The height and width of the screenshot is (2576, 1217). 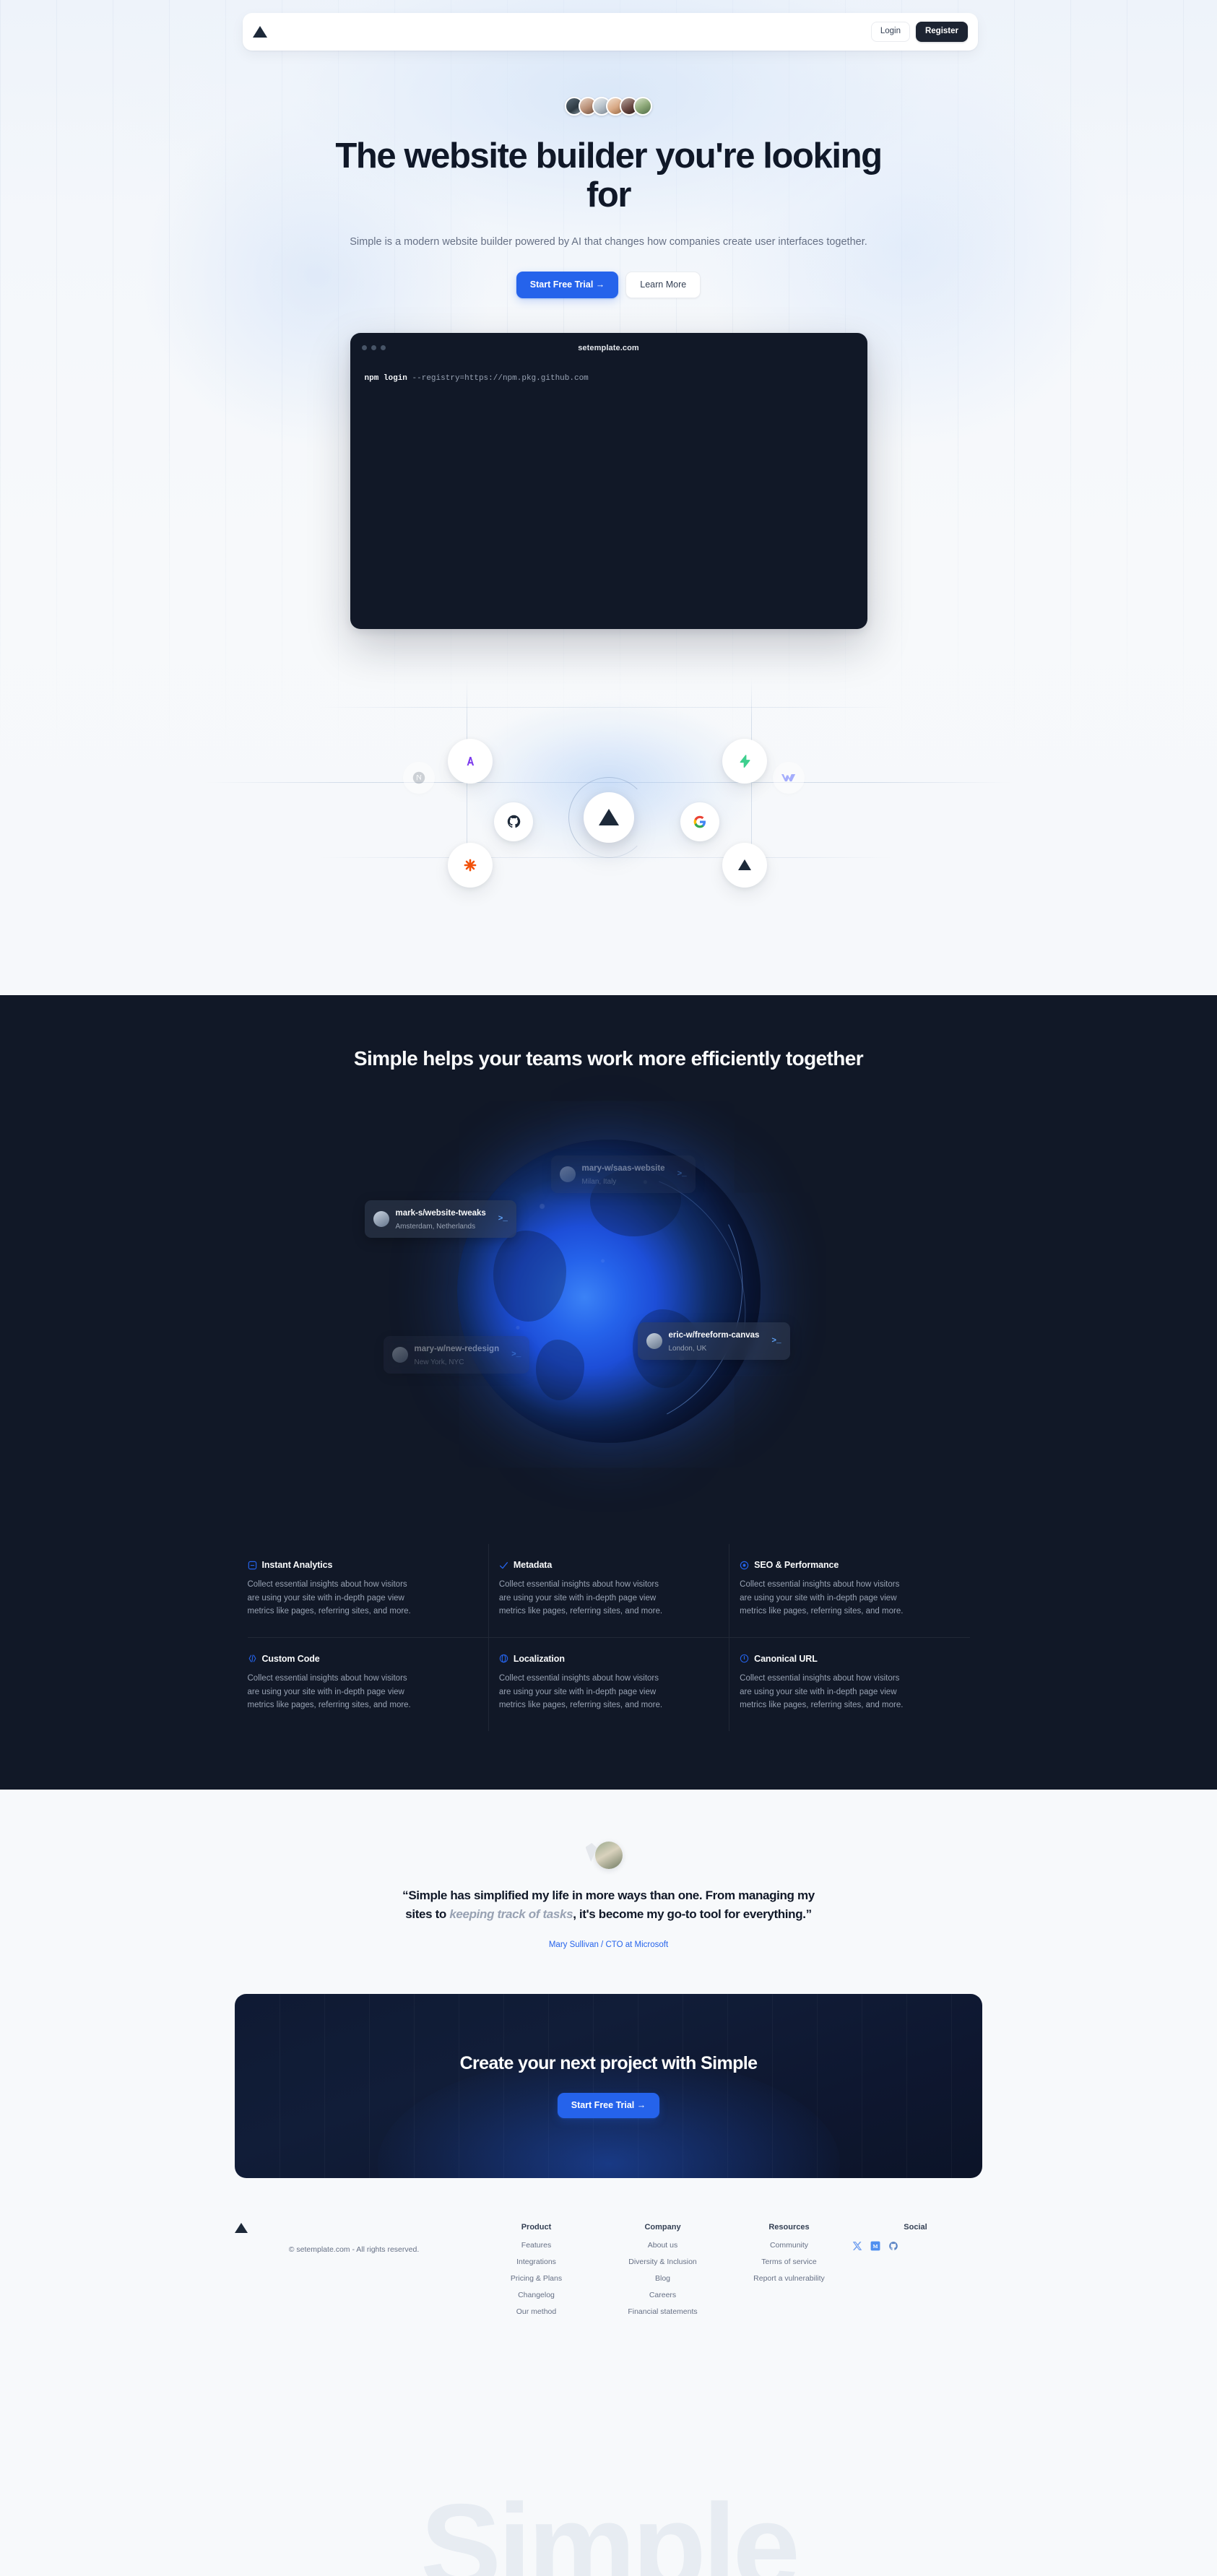 I want to click on integration-node-supabase, so click(x=744, y=761).